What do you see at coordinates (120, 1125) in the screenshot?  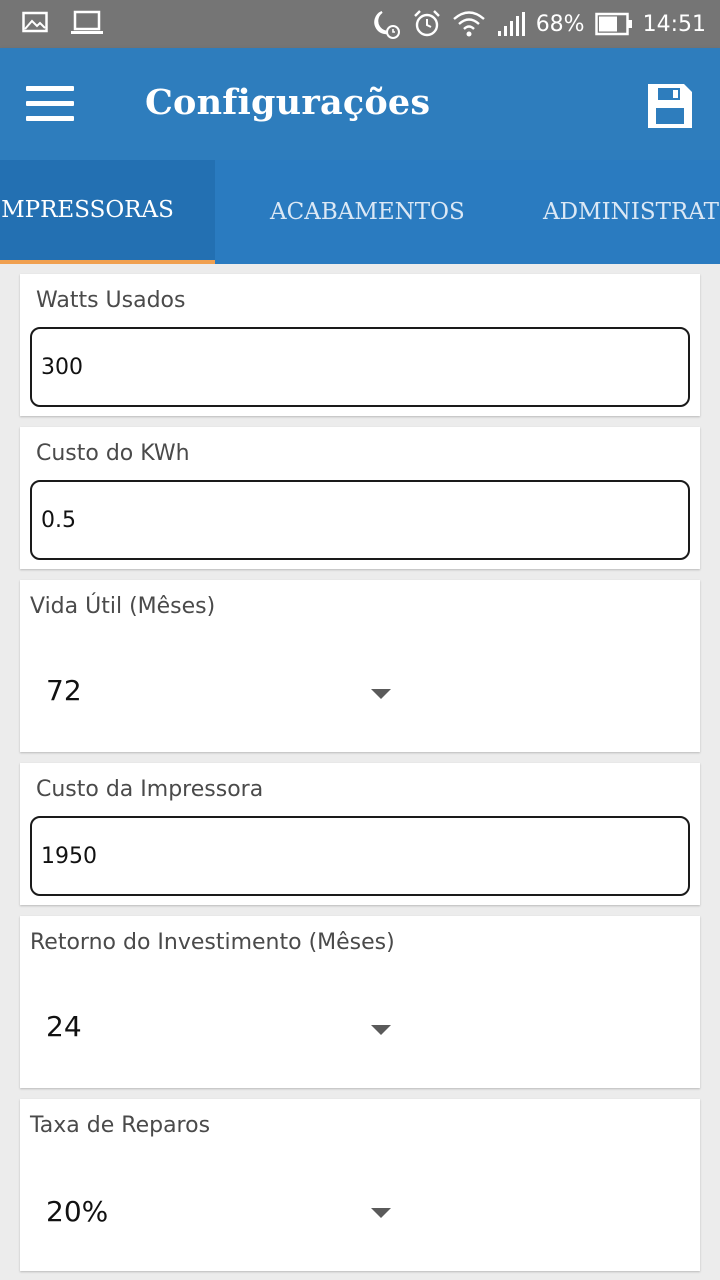 I see `taxa-reparos-label: Taxa de Reparos` at bounding box center [120, 1125].